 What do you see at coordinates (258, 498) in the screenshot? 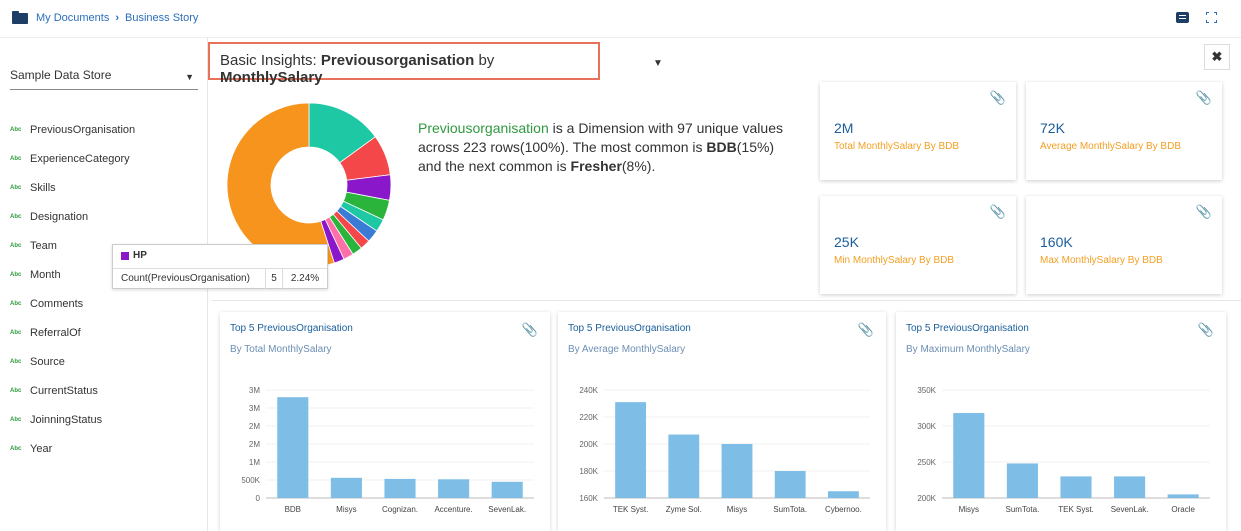
I see `y-tick-label: 0` at bounding box center [258, 498].